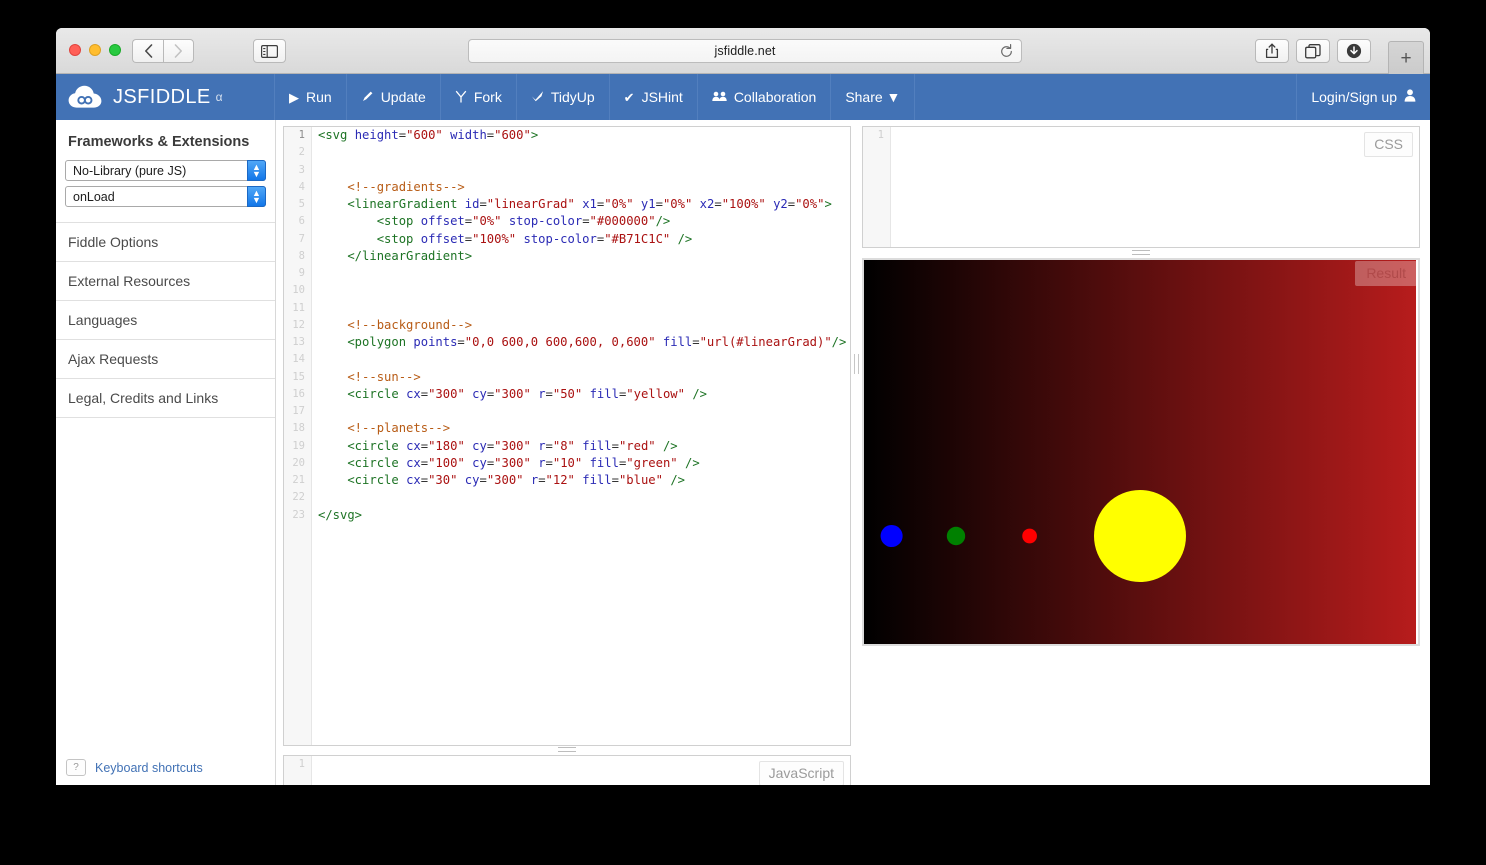 This screenshot has width=1486, height=865. I want to click on css-panel-badge: CSS, so click(1388, 144).